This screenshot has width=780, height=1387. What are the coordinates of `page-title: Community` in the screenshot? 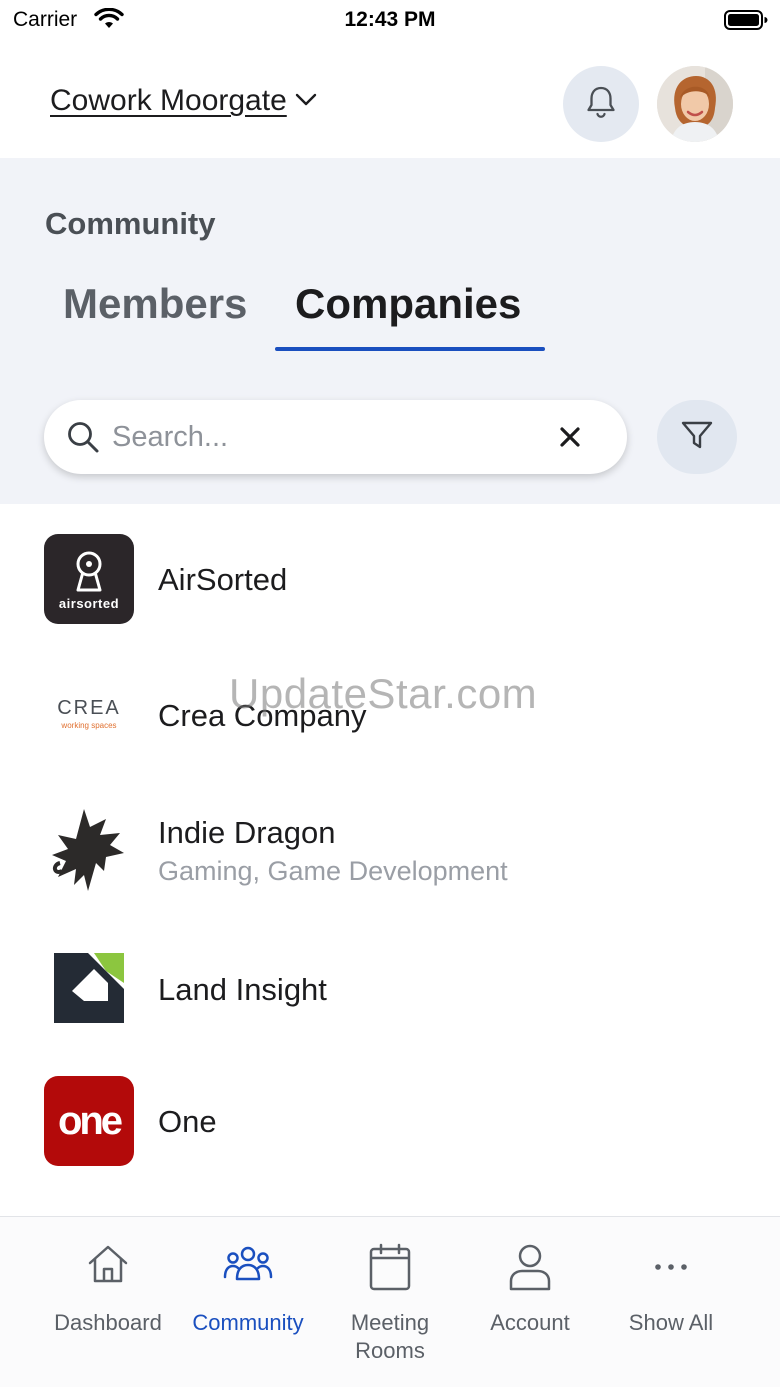 It's located at (130, 223).